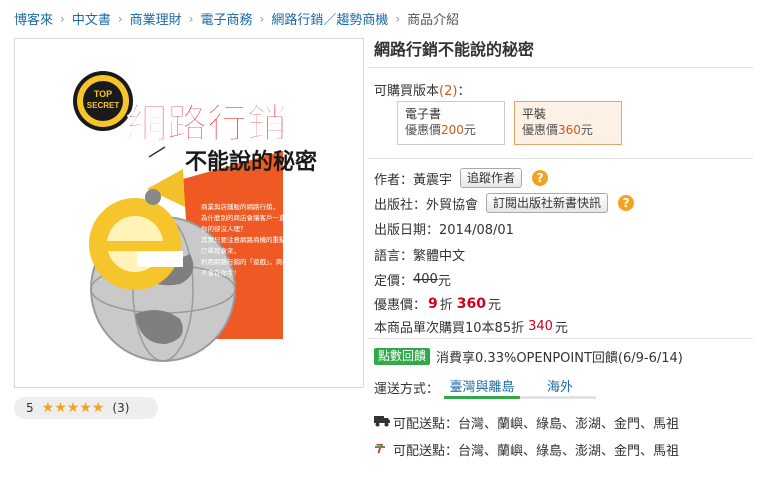 The image size is (761, 487). I want to click on list-price-row: 定價： 400 元, so click(412, 280).